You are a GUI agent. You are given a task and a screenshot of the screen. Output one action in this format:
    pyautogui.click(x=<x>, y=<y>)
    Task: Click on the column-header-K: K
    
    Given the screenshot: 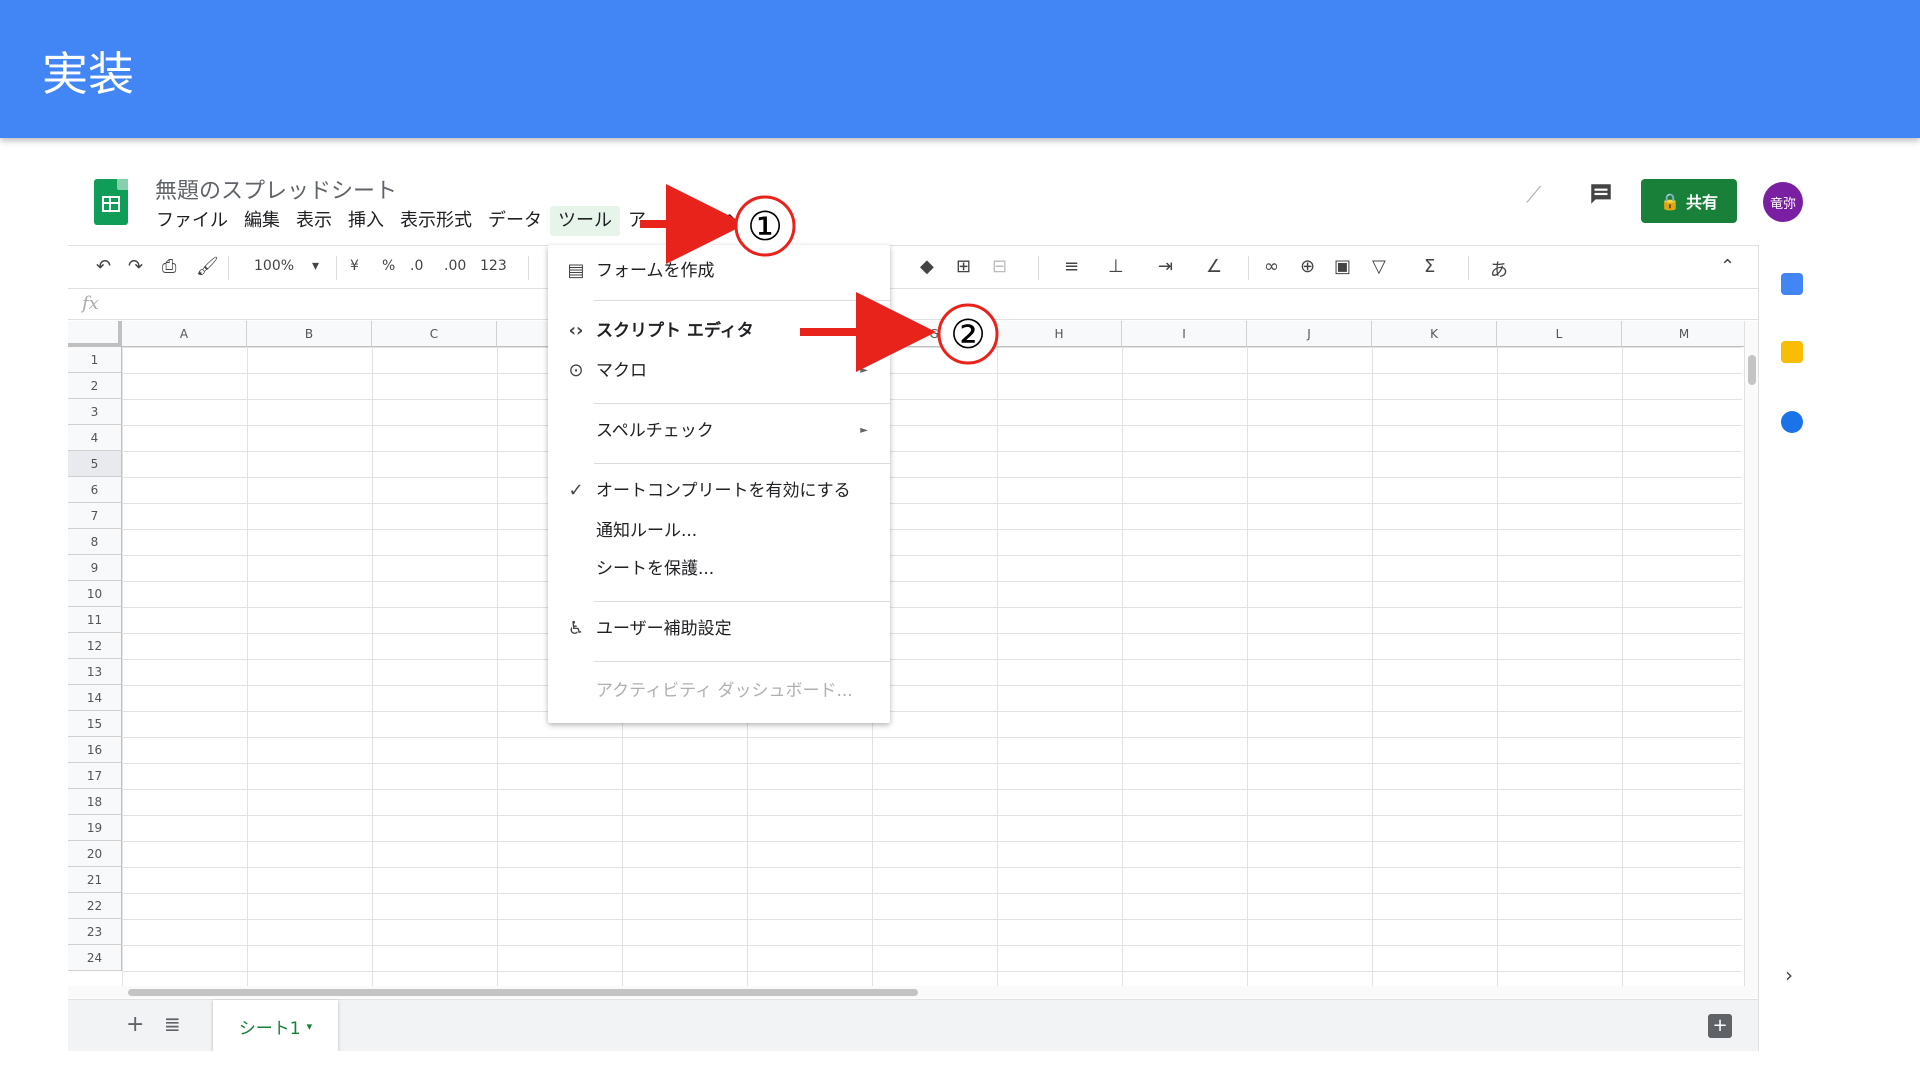 What is the action you would take?
    pyautogui.click(x=1434, y=334)
    